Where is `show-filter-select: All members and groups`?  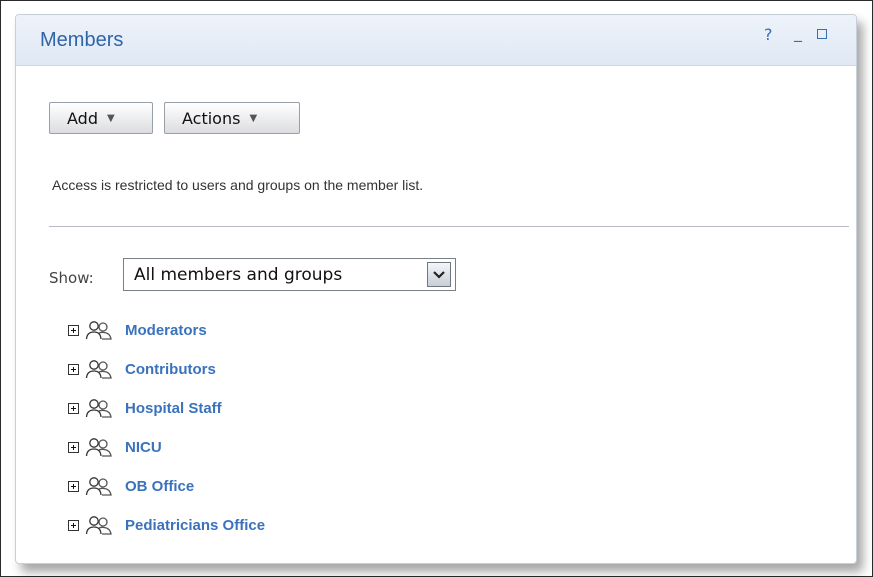 show-filter-select: All members and groups is located at coordinates (289, 274).